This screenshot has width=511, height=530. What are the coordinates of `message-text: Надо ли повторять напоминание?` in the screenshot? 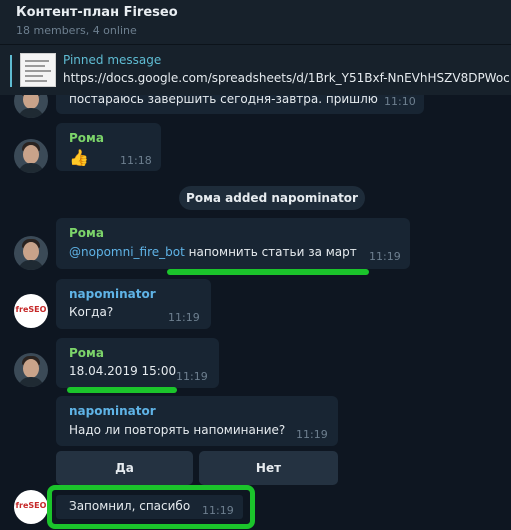 It's located at (177, 430).